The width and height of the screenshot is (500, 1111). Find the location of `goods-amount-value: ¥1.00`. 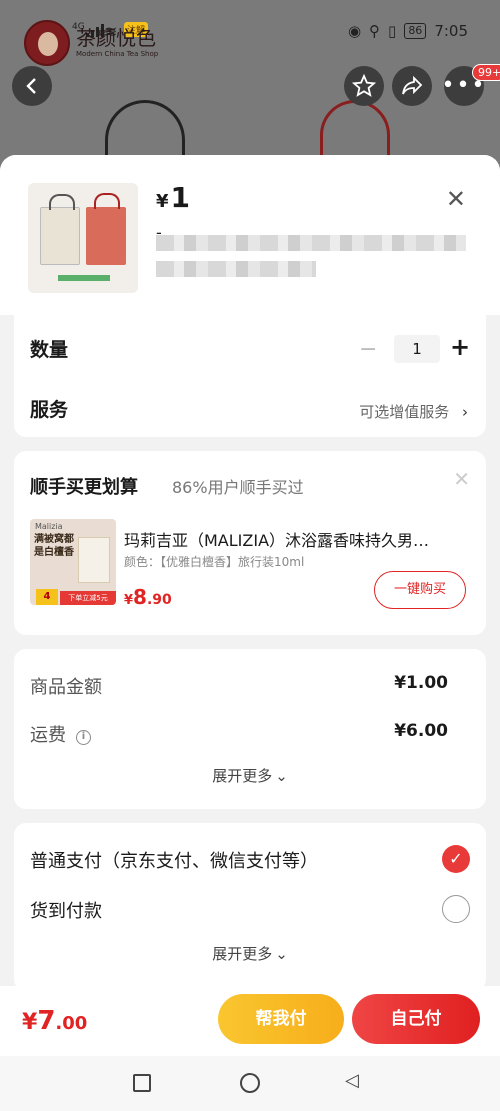

goods-amount-value: ¥1.00 is located at coordinates (421, 683).